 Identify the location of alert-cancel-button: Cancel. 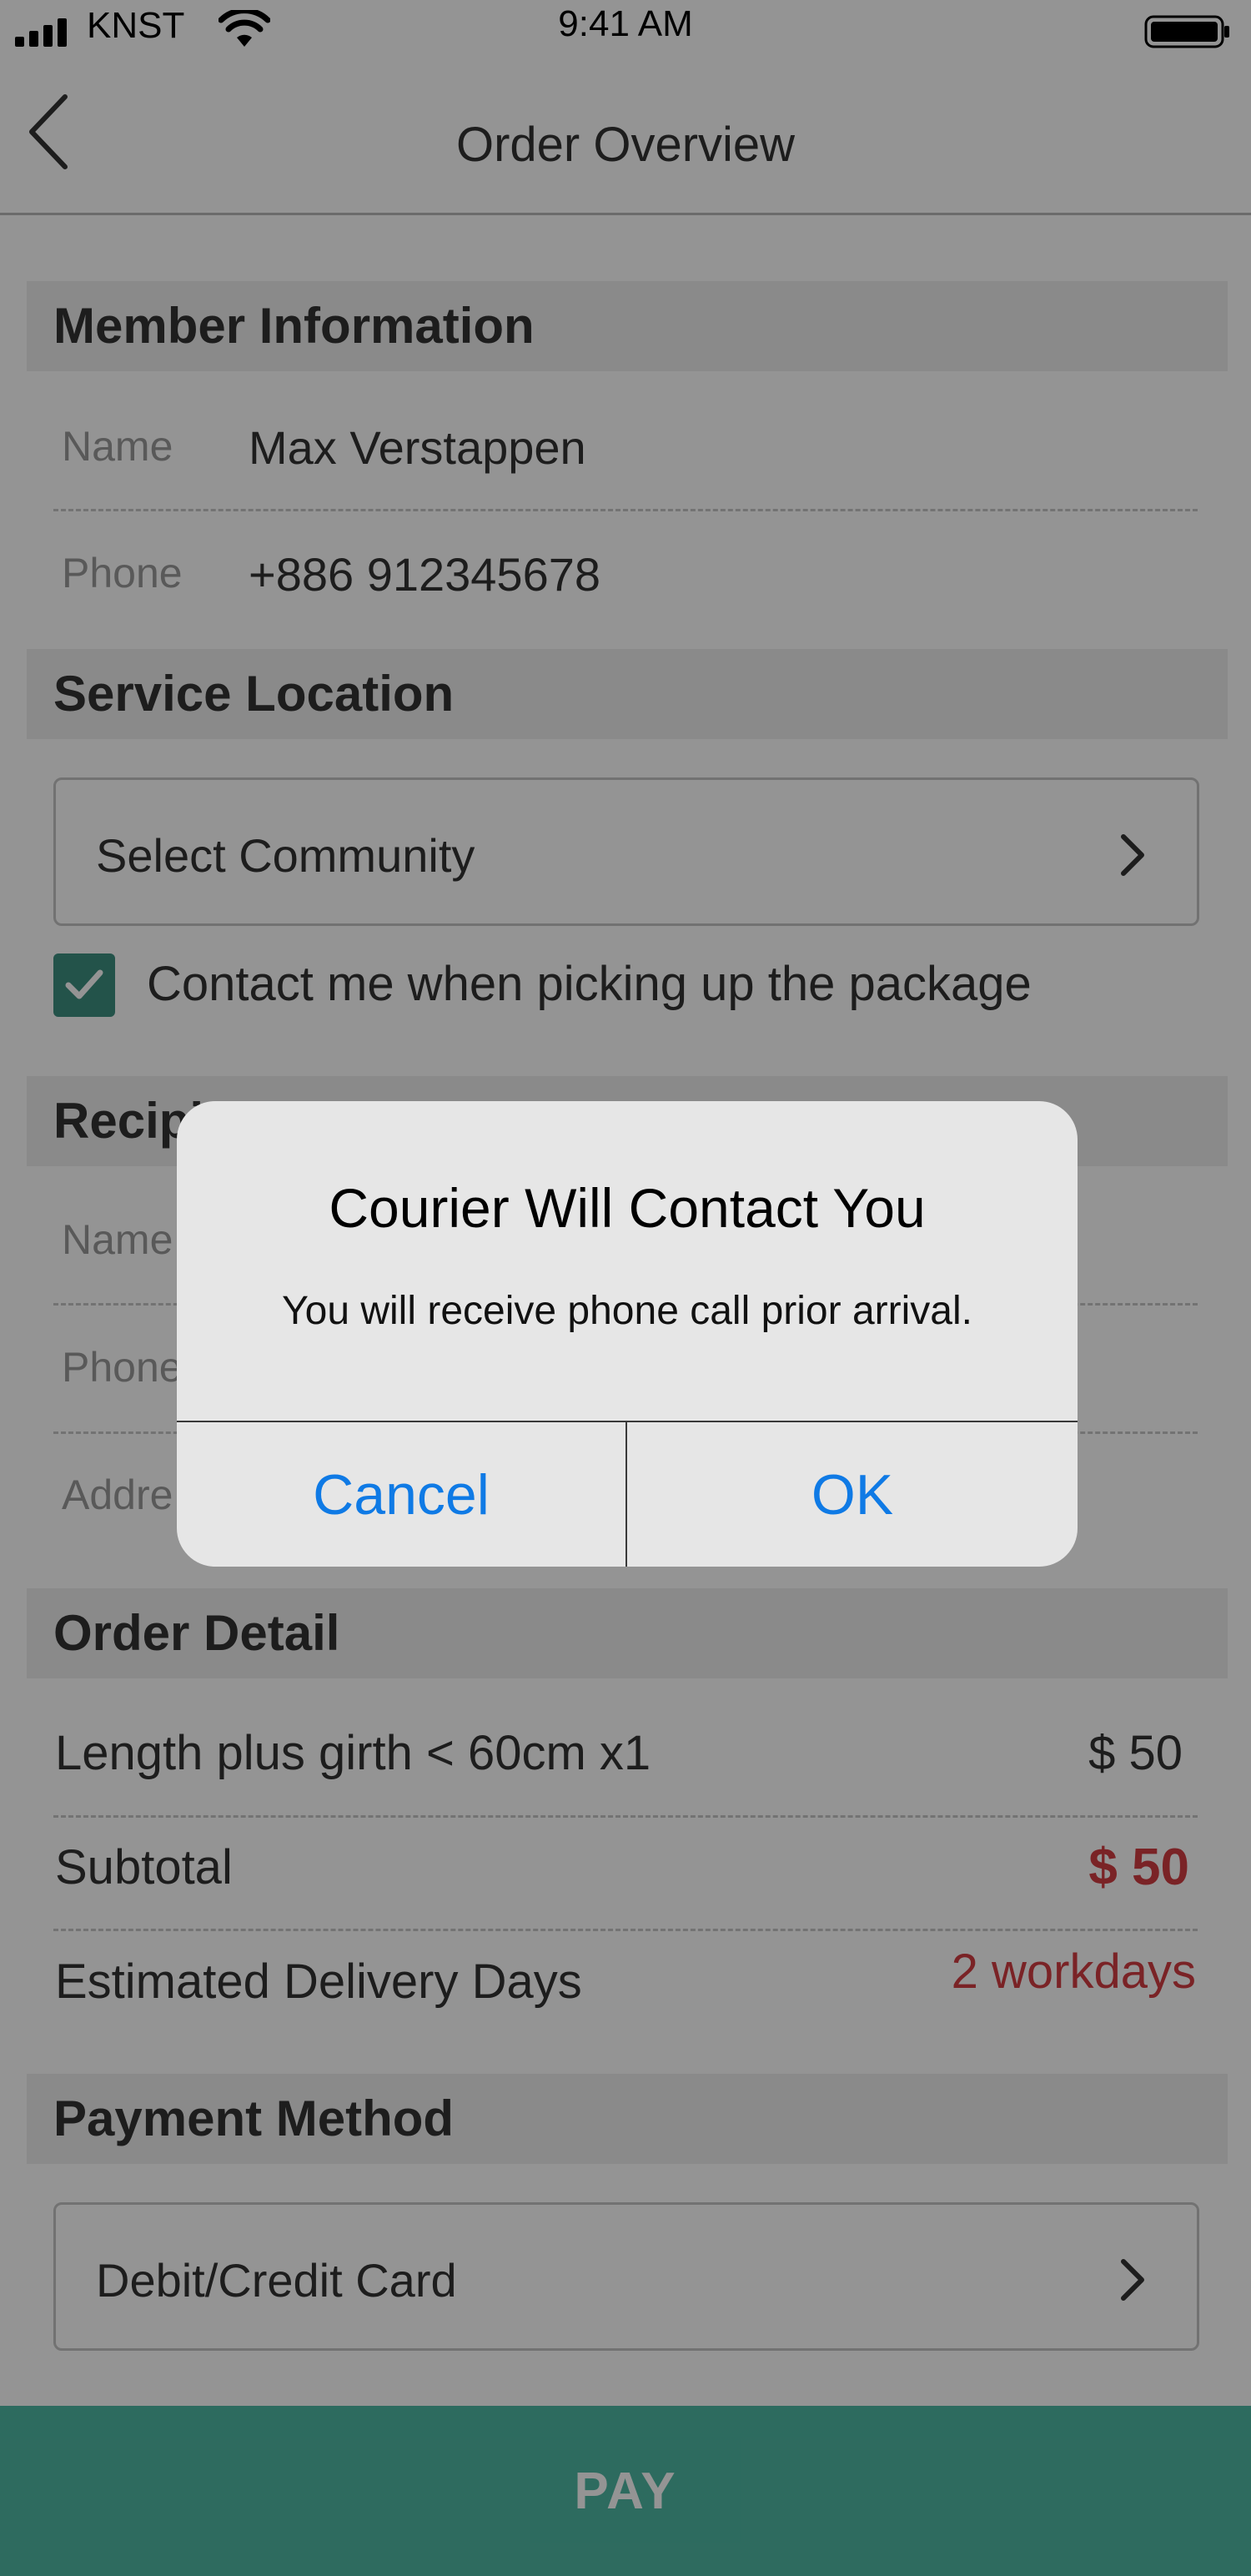
(401, 1494).